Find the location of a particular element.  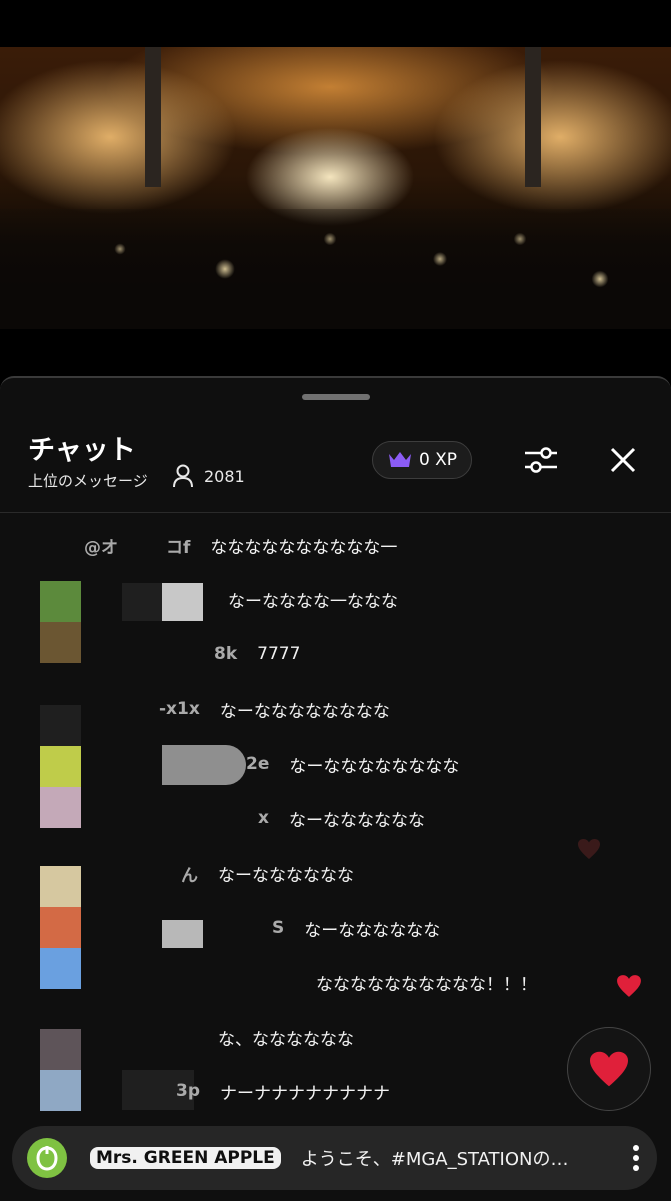

drag-handle is located at coordinates (336, 397).